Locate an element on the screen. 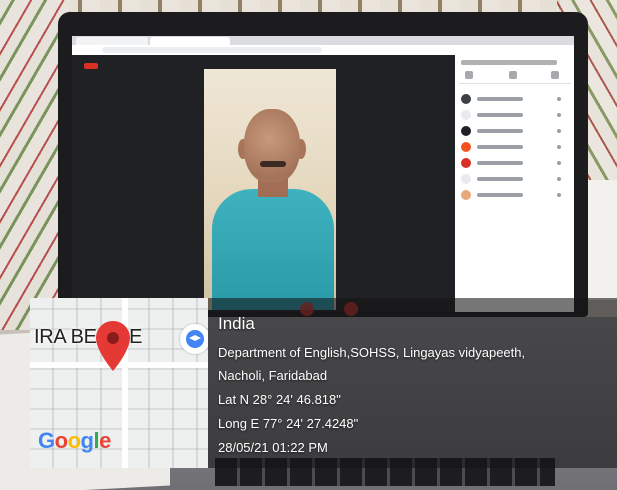  panel-divider is located at coordinates (515, 83).